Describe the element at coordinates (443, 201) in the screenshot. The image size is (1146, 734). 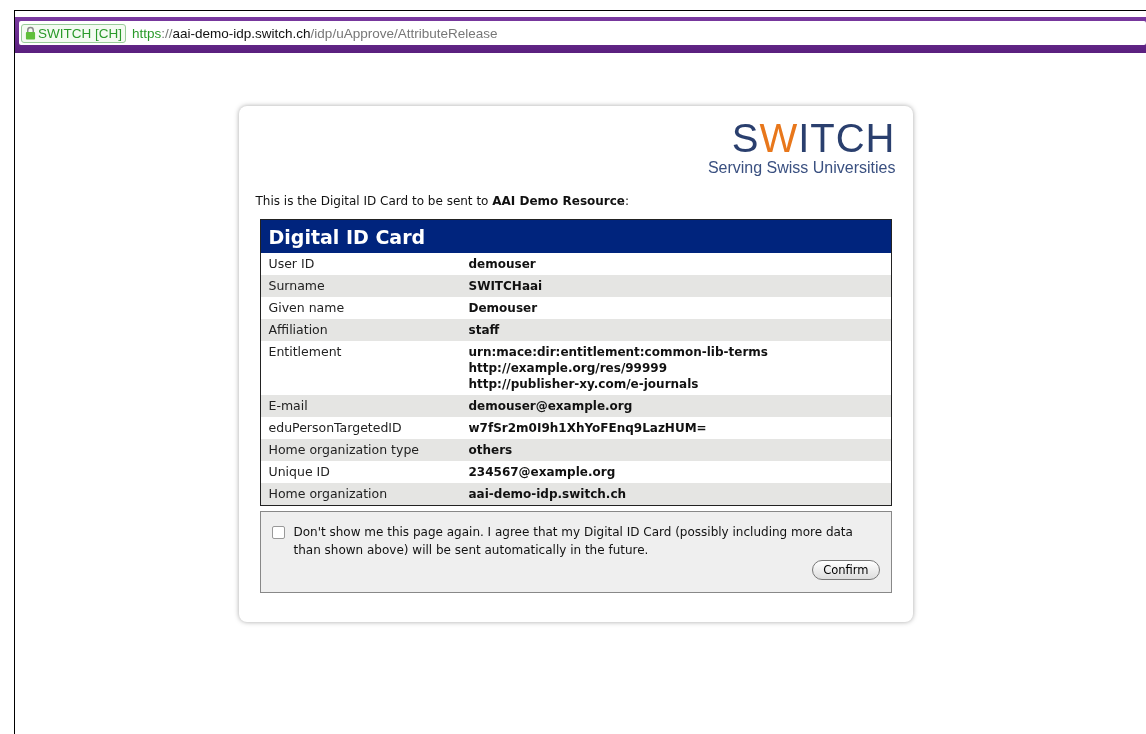
I see `intro-text: This is the Digital ID Card to be sent to AAI Demo Resource:` at that location.